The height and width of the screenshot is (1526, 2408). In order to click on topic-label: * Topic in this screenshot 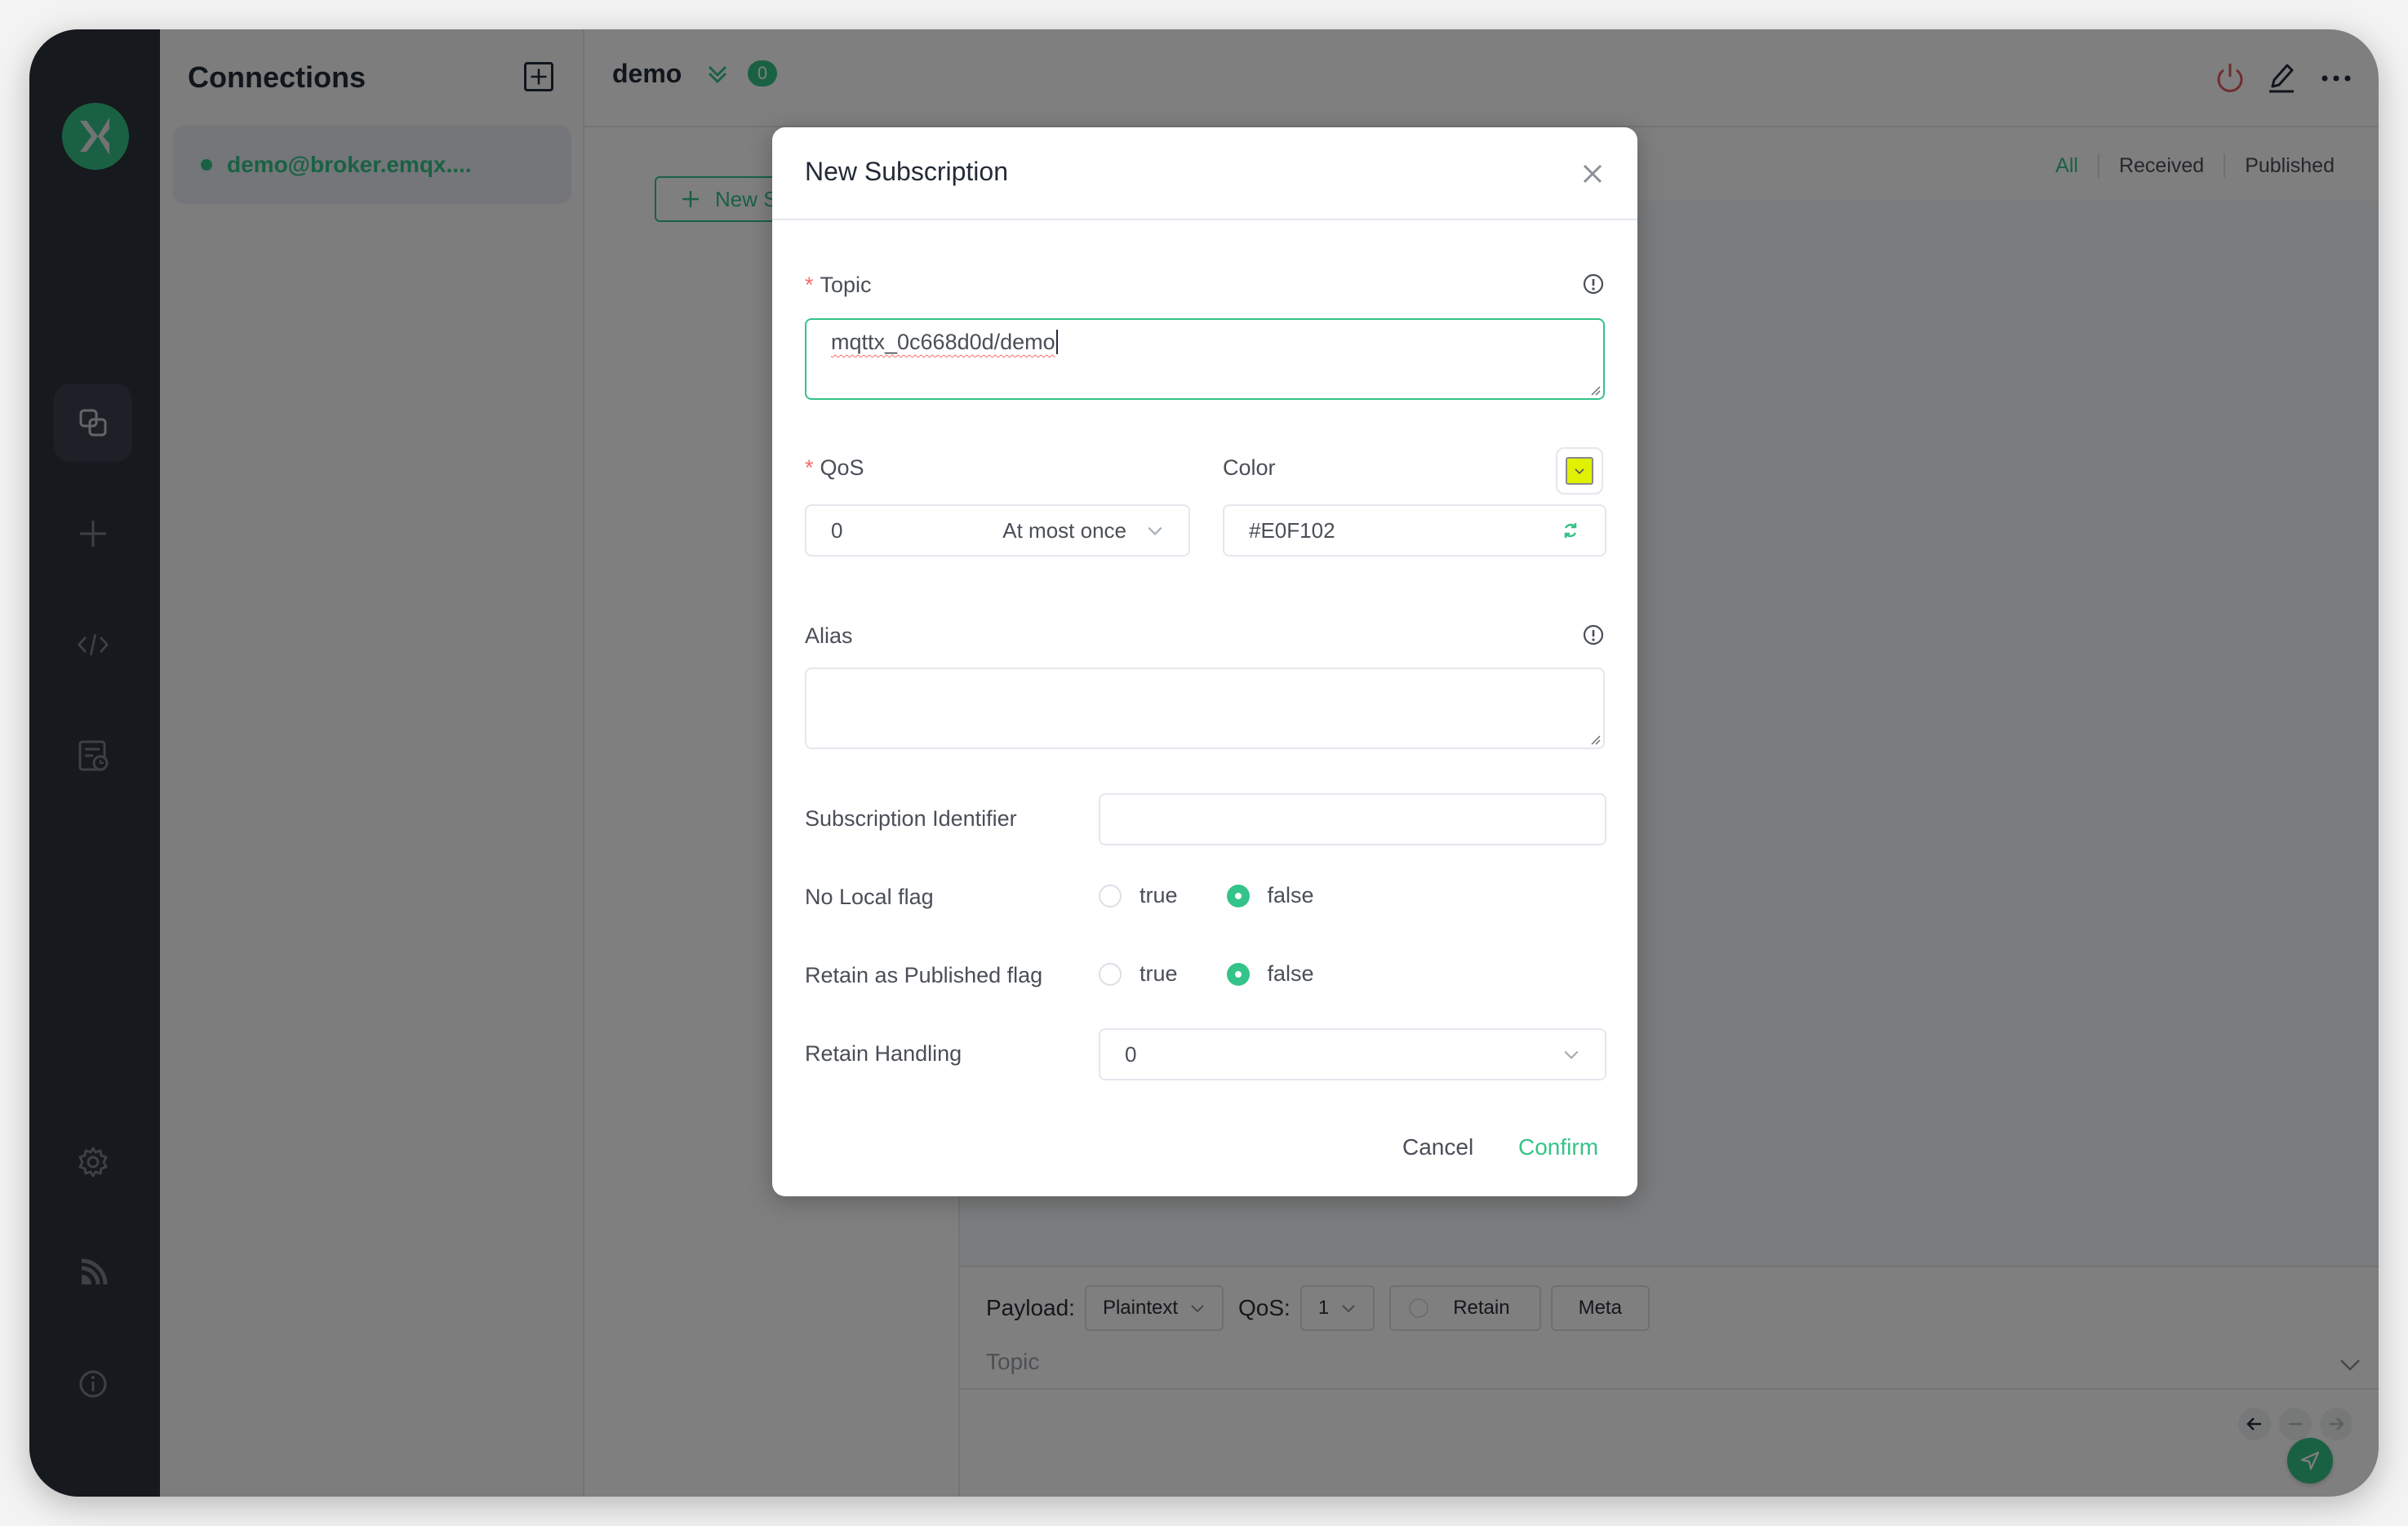, I will do `click(838, 285)`.